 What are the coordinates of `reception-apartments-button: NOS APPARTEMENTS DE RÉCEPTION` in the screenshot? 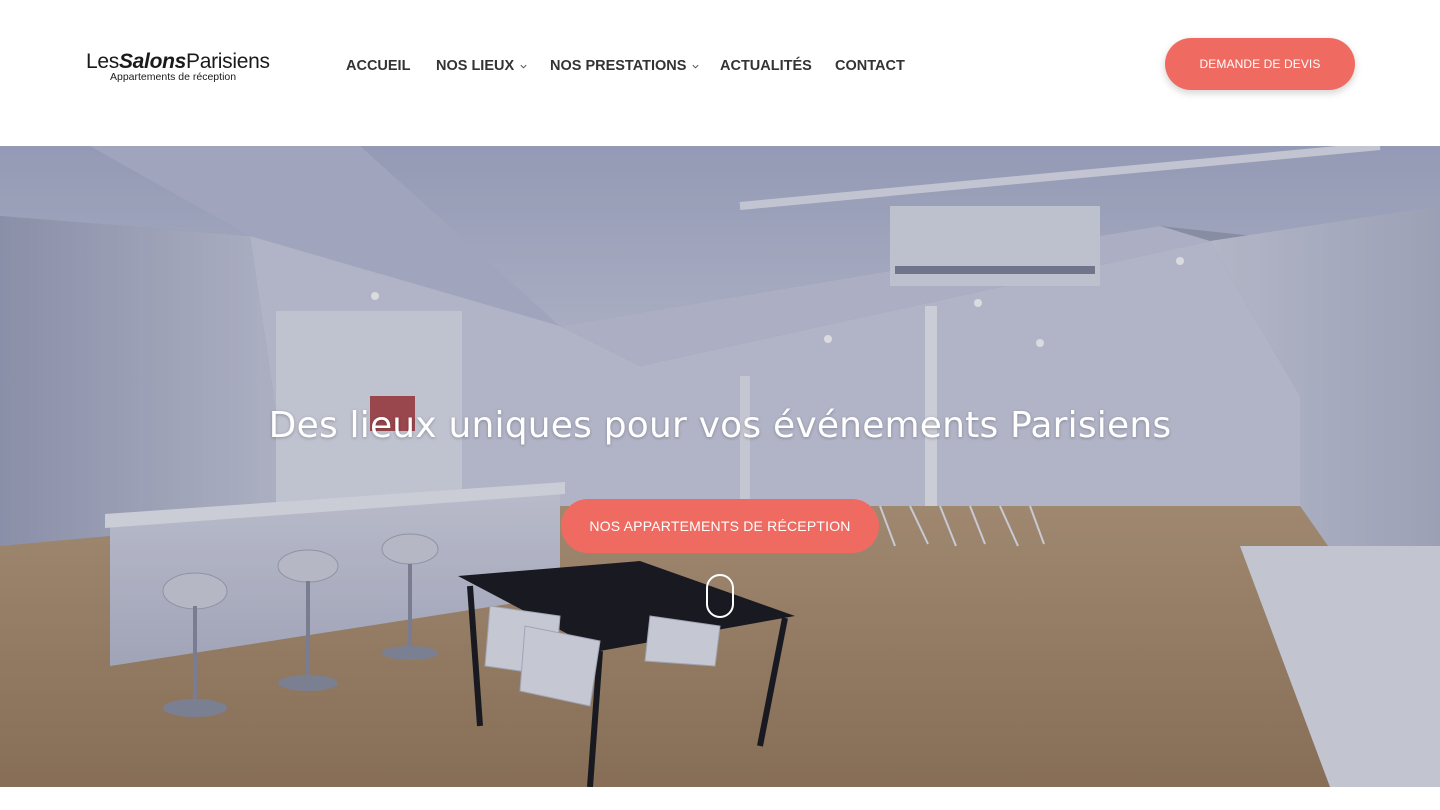 It's located at (720, 526).